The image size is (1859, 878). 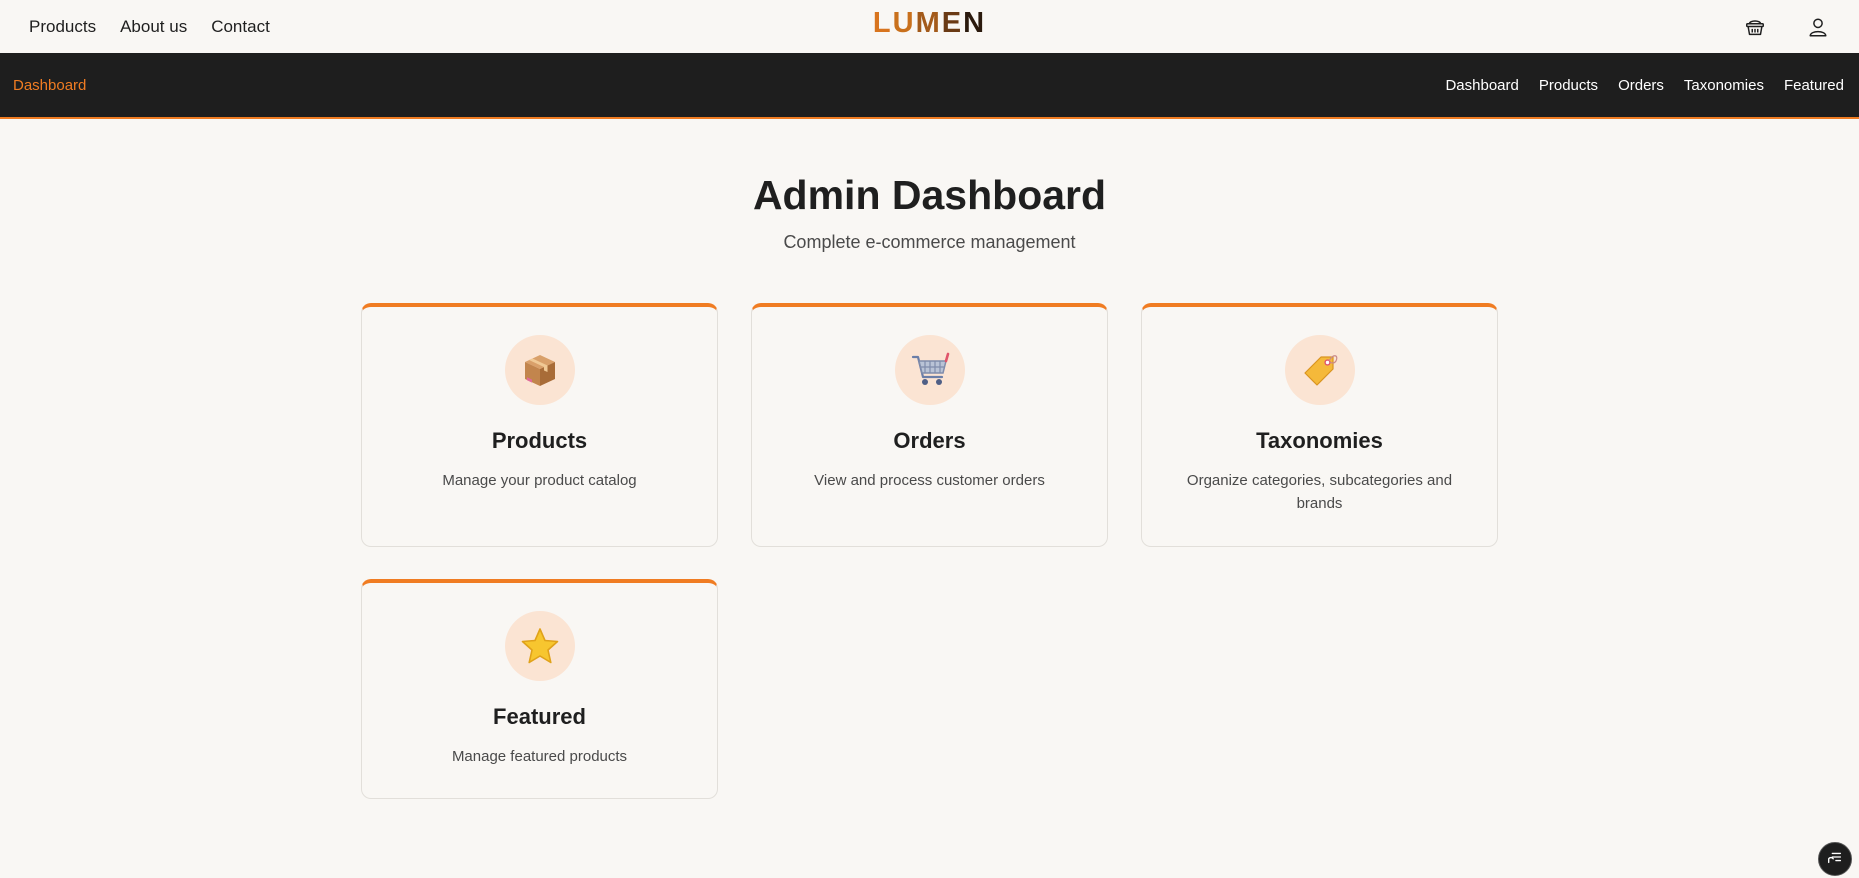 I want to click on floating-menu-button, so click(x=1835, y=859).